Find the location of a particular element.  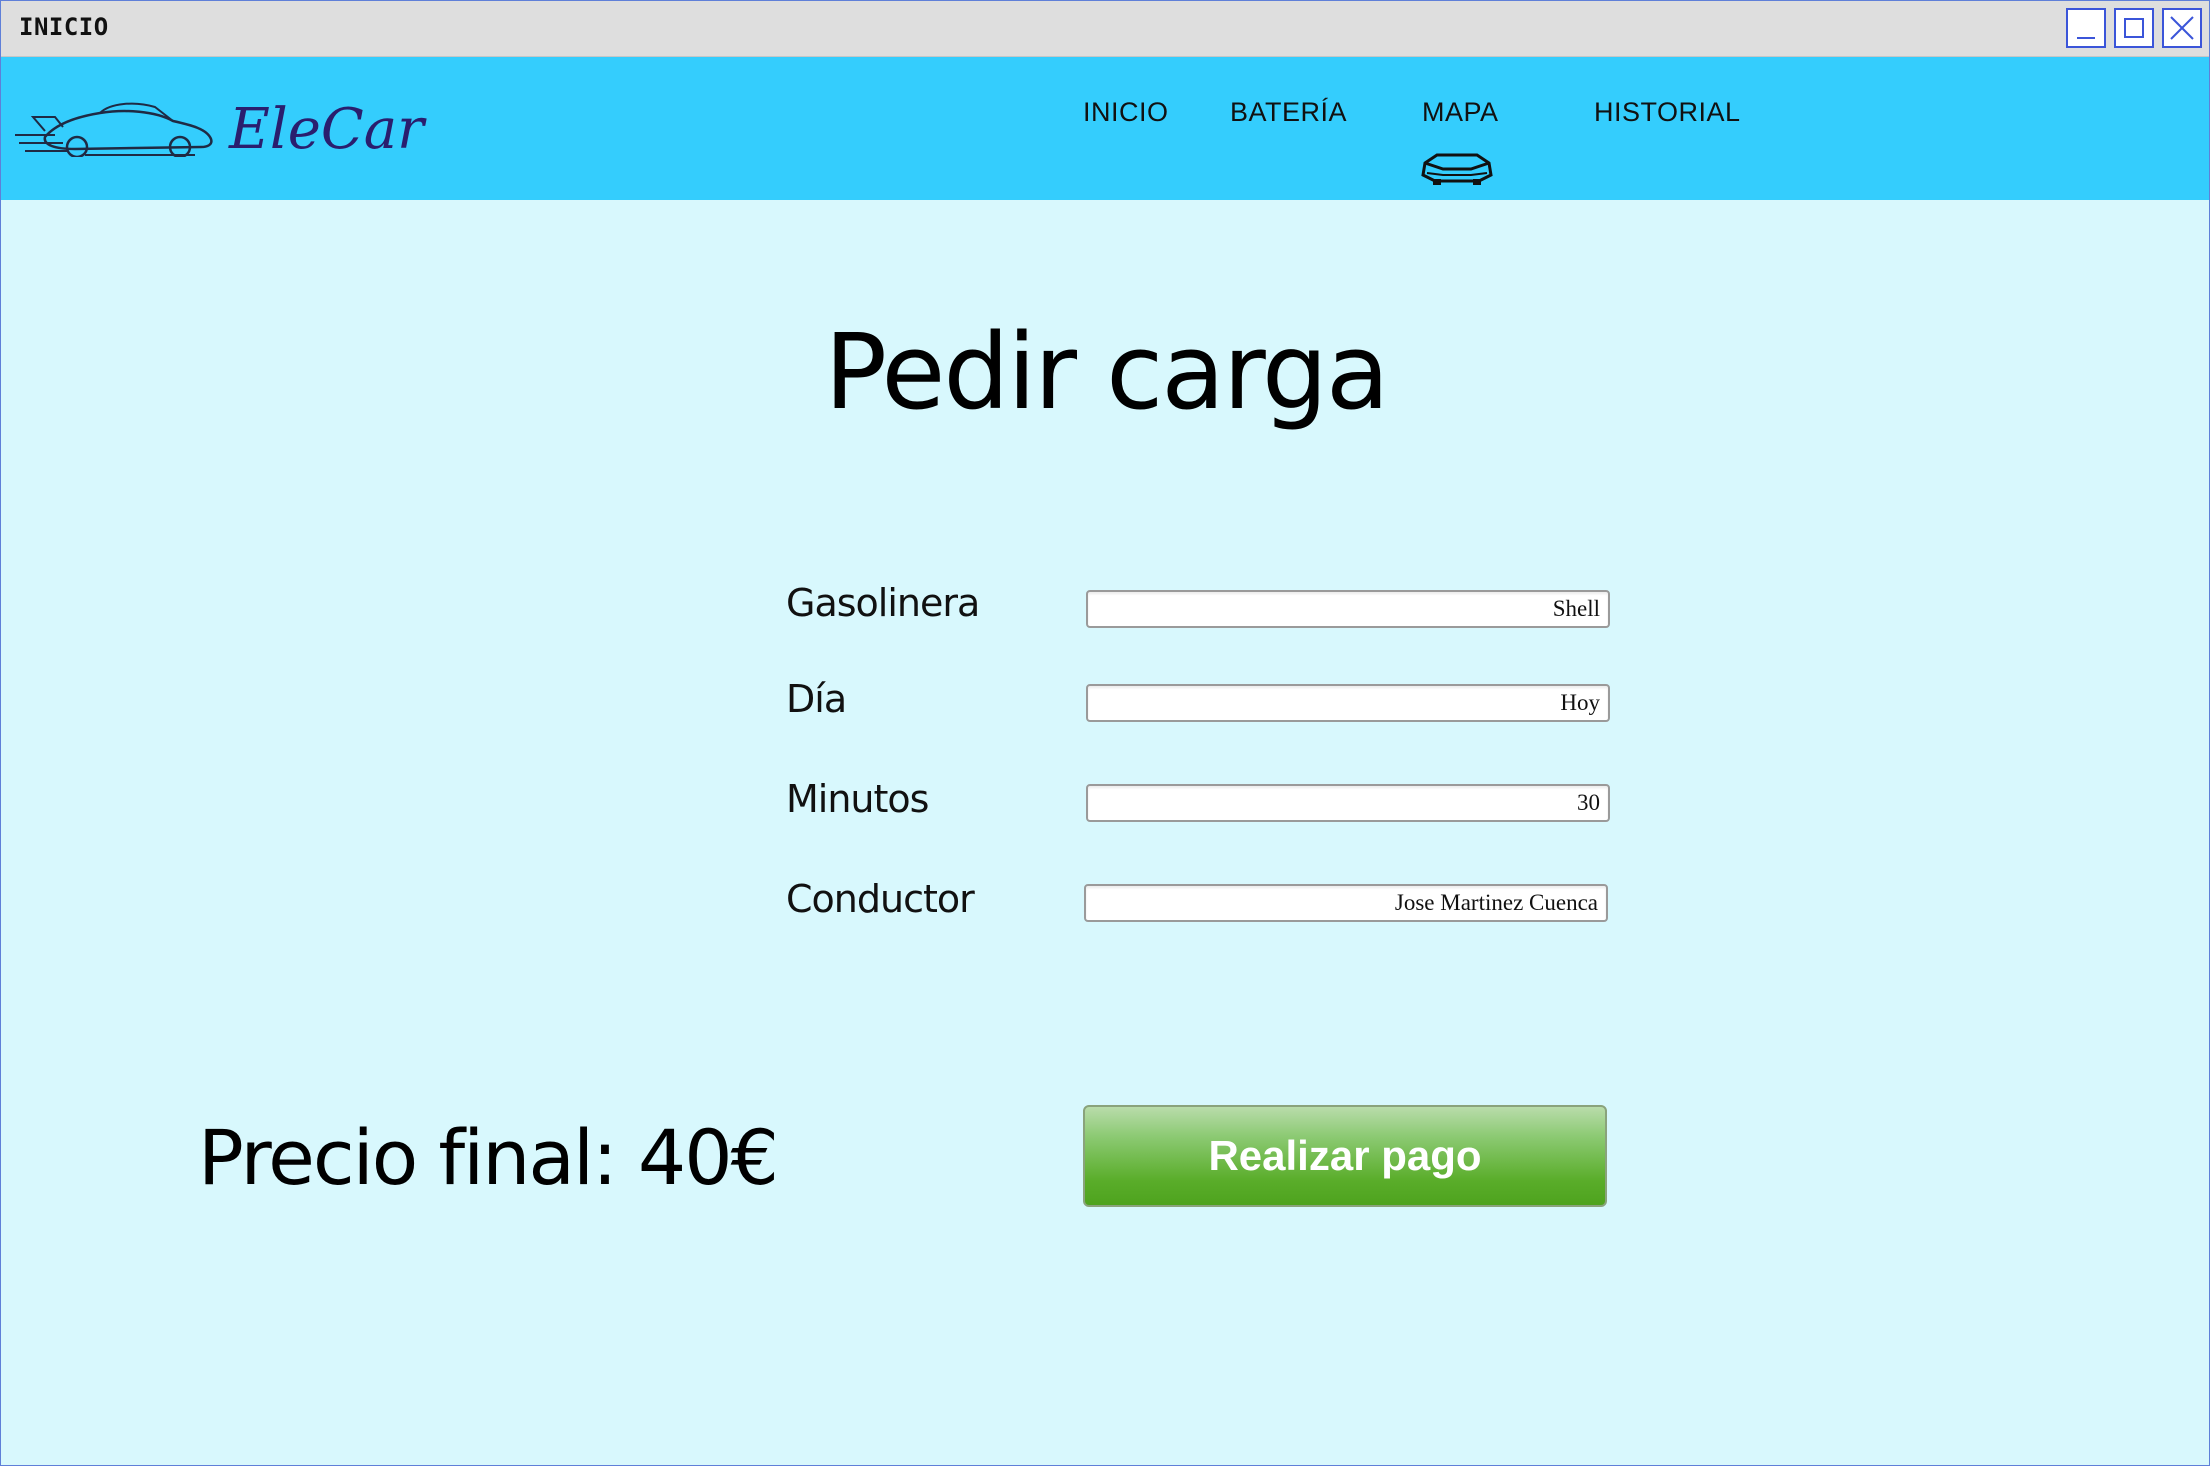

window-title: INICIO is located at coordinates (64, 27).